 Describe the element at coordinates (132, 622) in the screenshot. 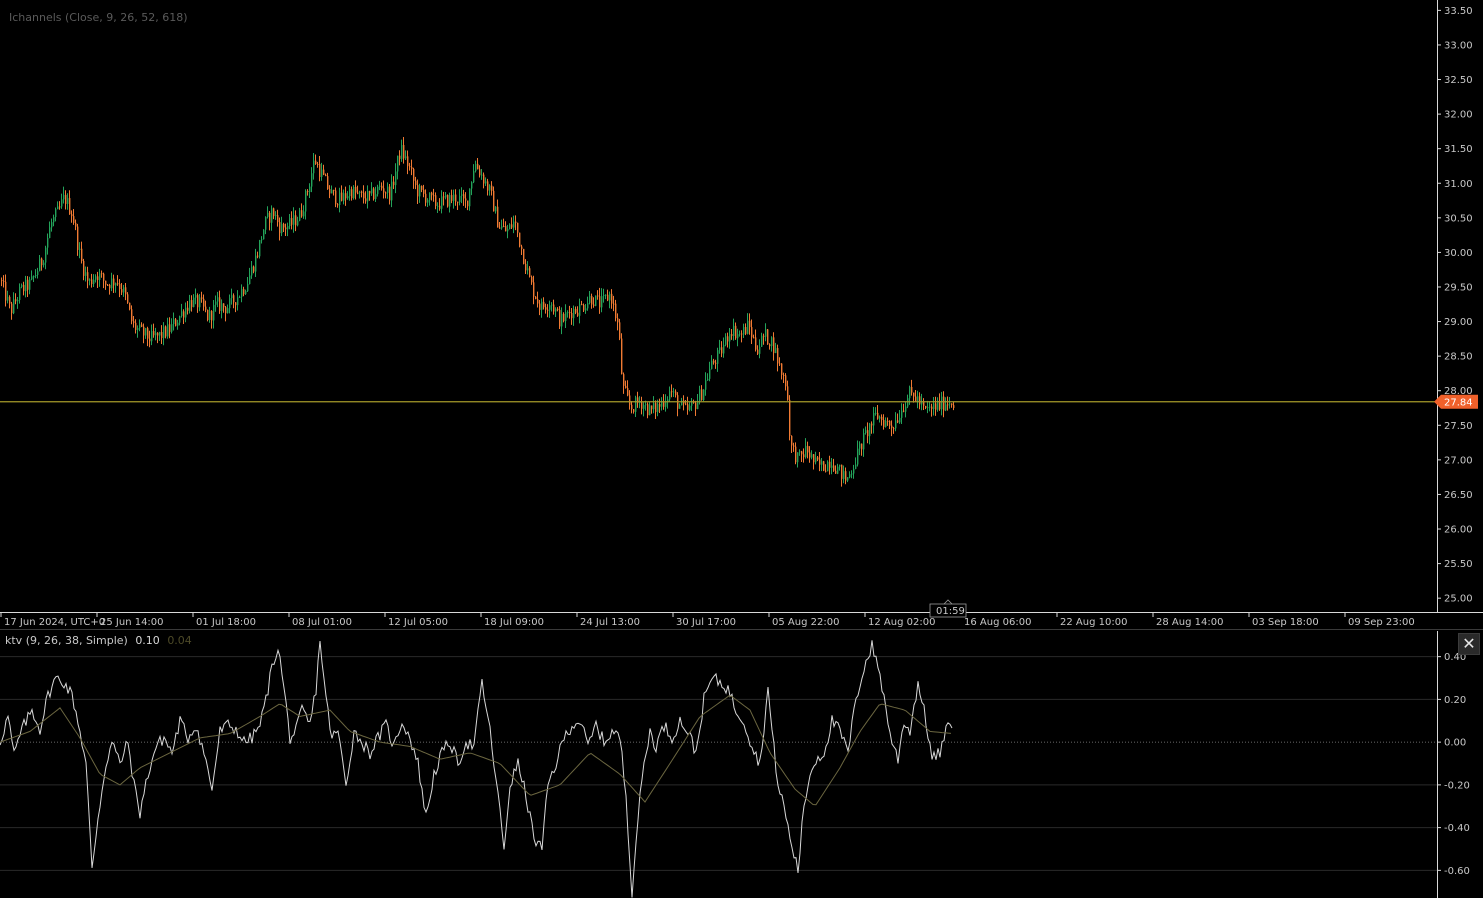

I see `time-tick-label: 25 Jun 14:00` at that location.